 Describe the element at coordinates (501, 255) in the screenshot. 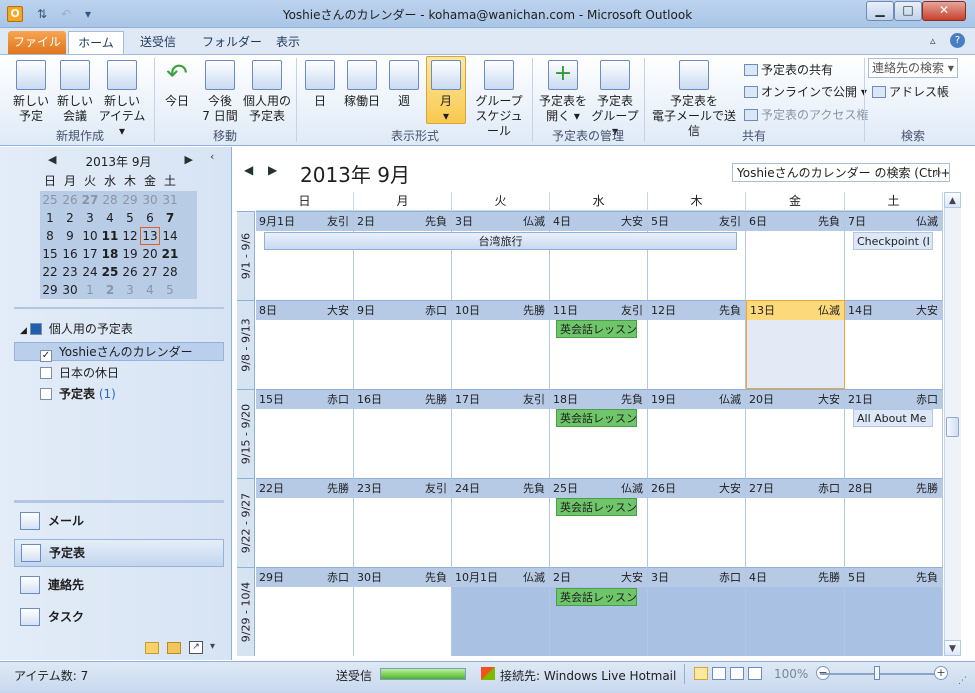

I see `day-cell: 3日 仏滅` at that location.